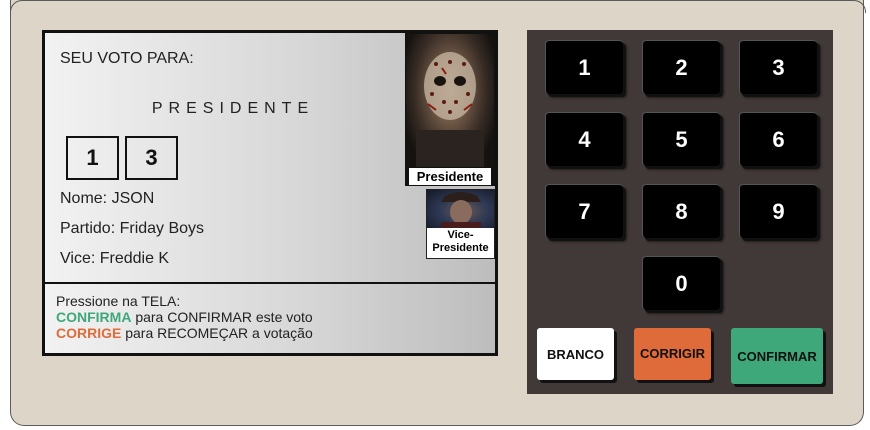  Describe the element at coordinates (681, 139) in the screenshot. I see `key-5: 5` at that location.